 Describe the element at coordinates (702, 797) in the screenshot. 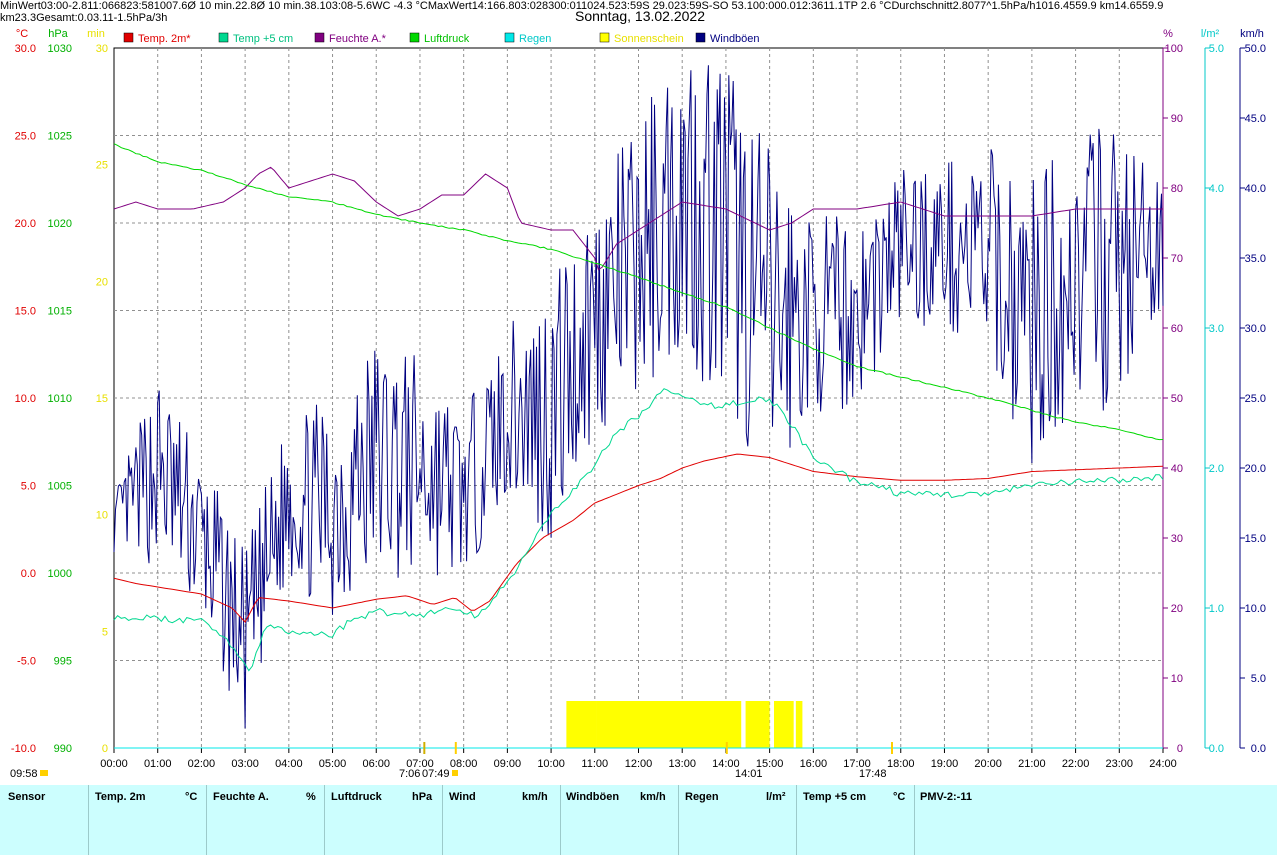

I see `header-rain: Regen` at that location.